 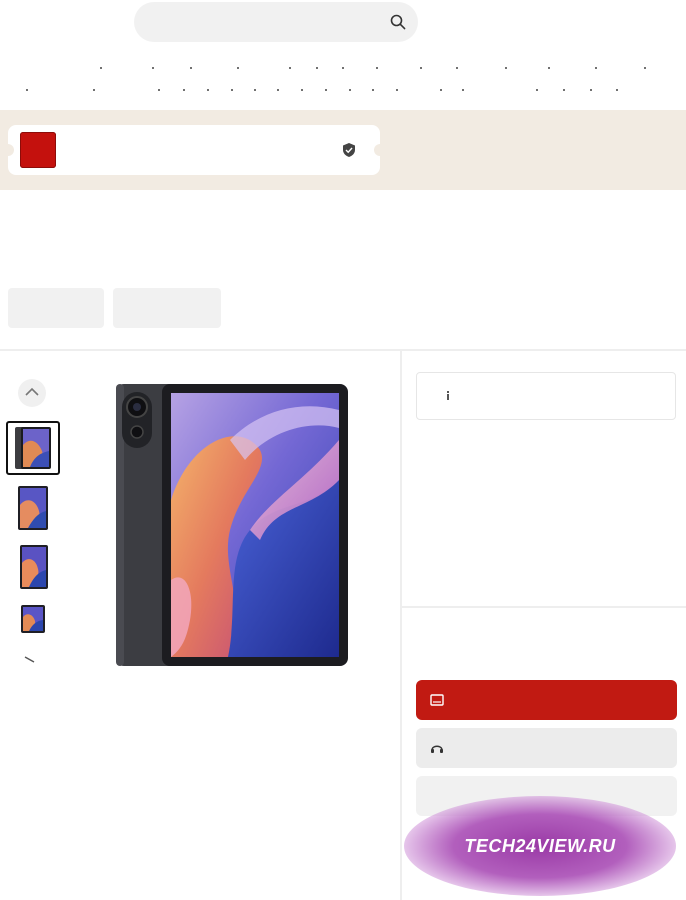 I want to click on shield-icon, so click(x=349, y=150).